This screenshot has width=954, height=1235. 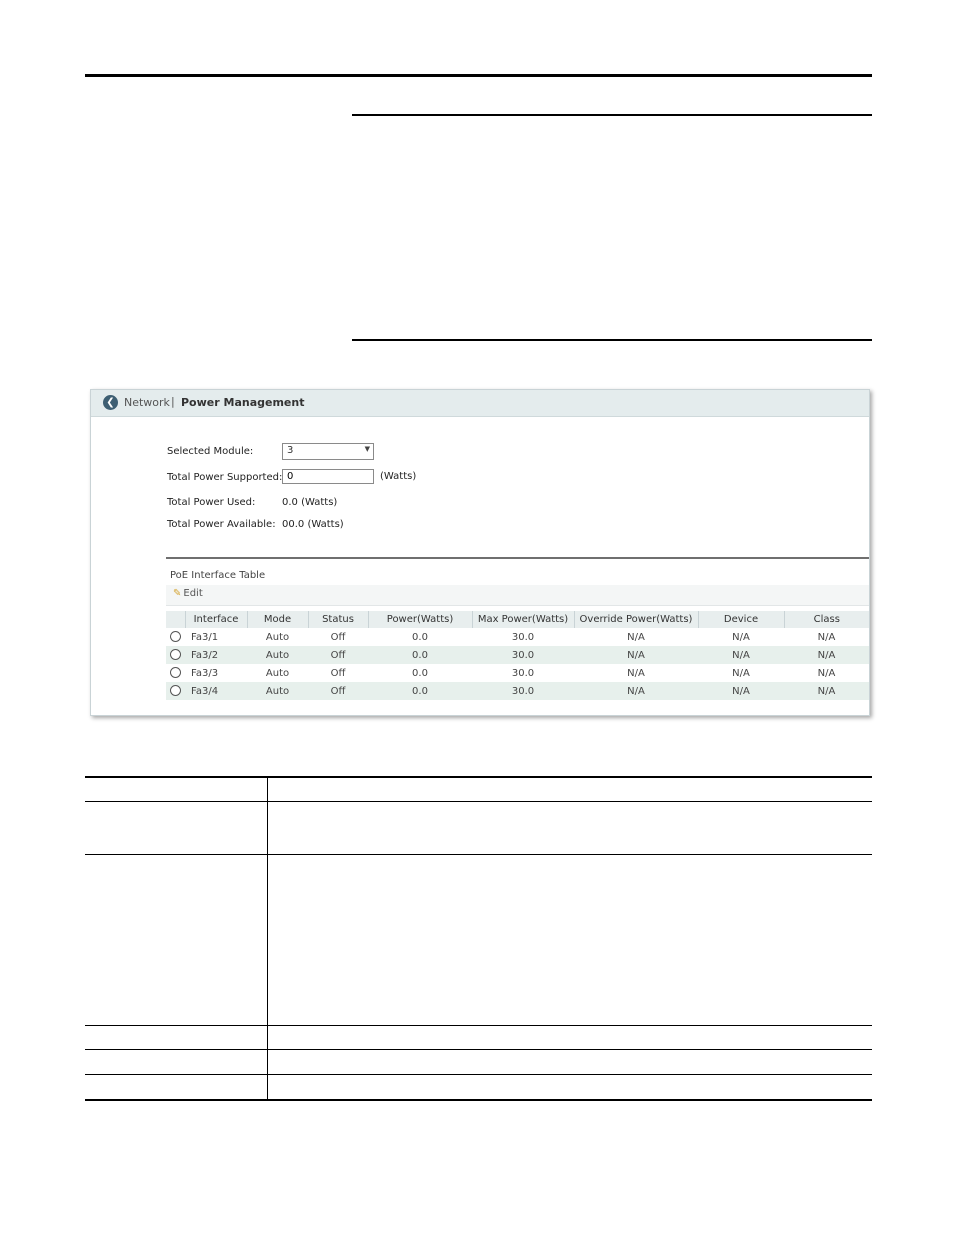 I want to click on total-power-used-value: 0.0 (Watts), so click(x=310, y=502).